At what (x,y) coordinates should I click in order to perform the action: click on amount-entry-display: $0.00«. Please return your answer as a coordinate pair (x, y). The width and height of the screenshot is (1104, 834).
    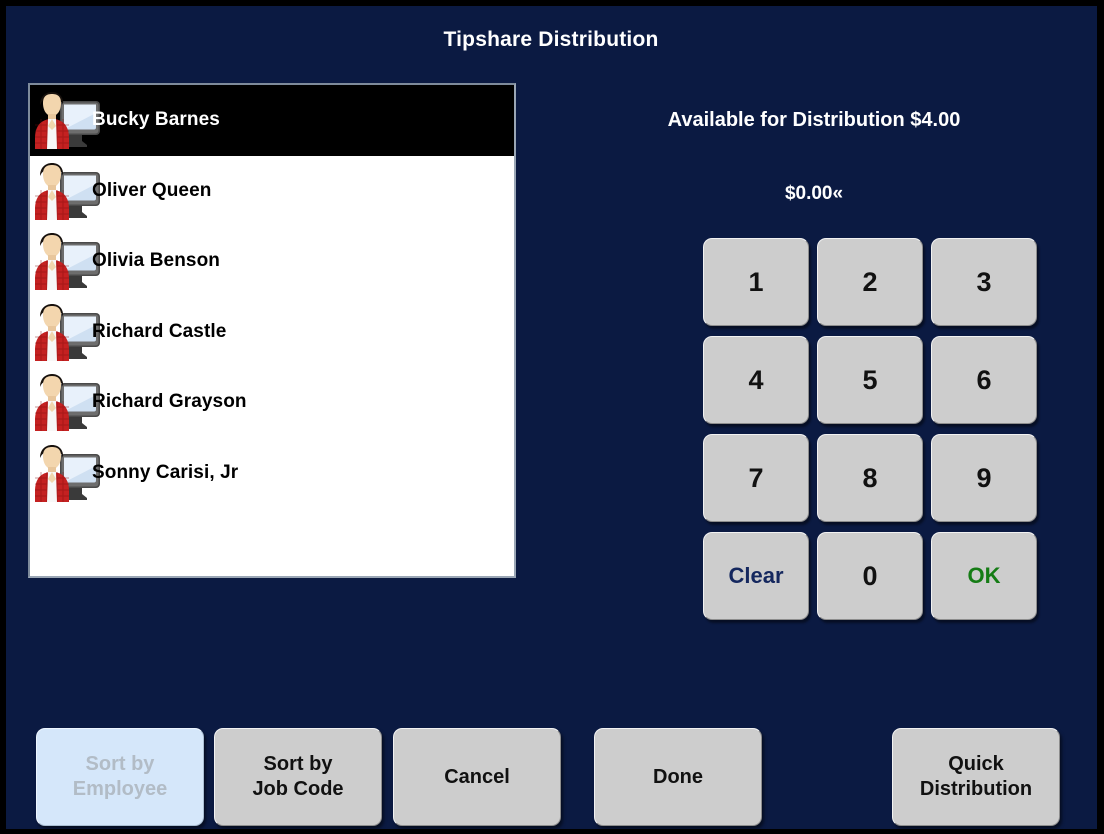
    Looking at the image, I should click on (814, 193).